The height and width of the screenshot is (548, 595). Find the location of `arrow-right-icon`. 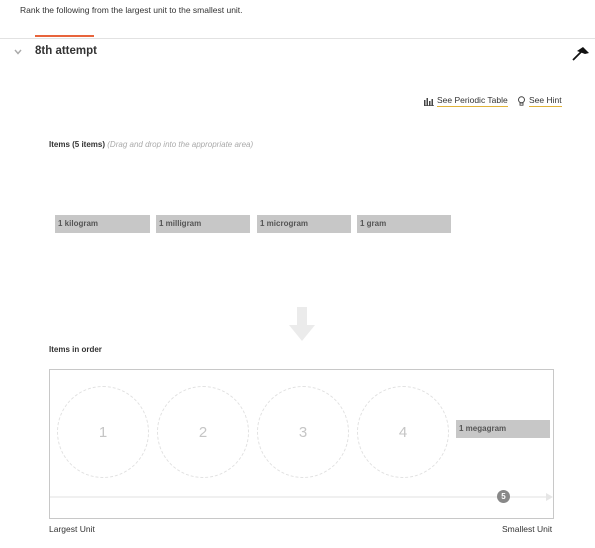

arrow-right-icon is located at coordinates (301, 497).